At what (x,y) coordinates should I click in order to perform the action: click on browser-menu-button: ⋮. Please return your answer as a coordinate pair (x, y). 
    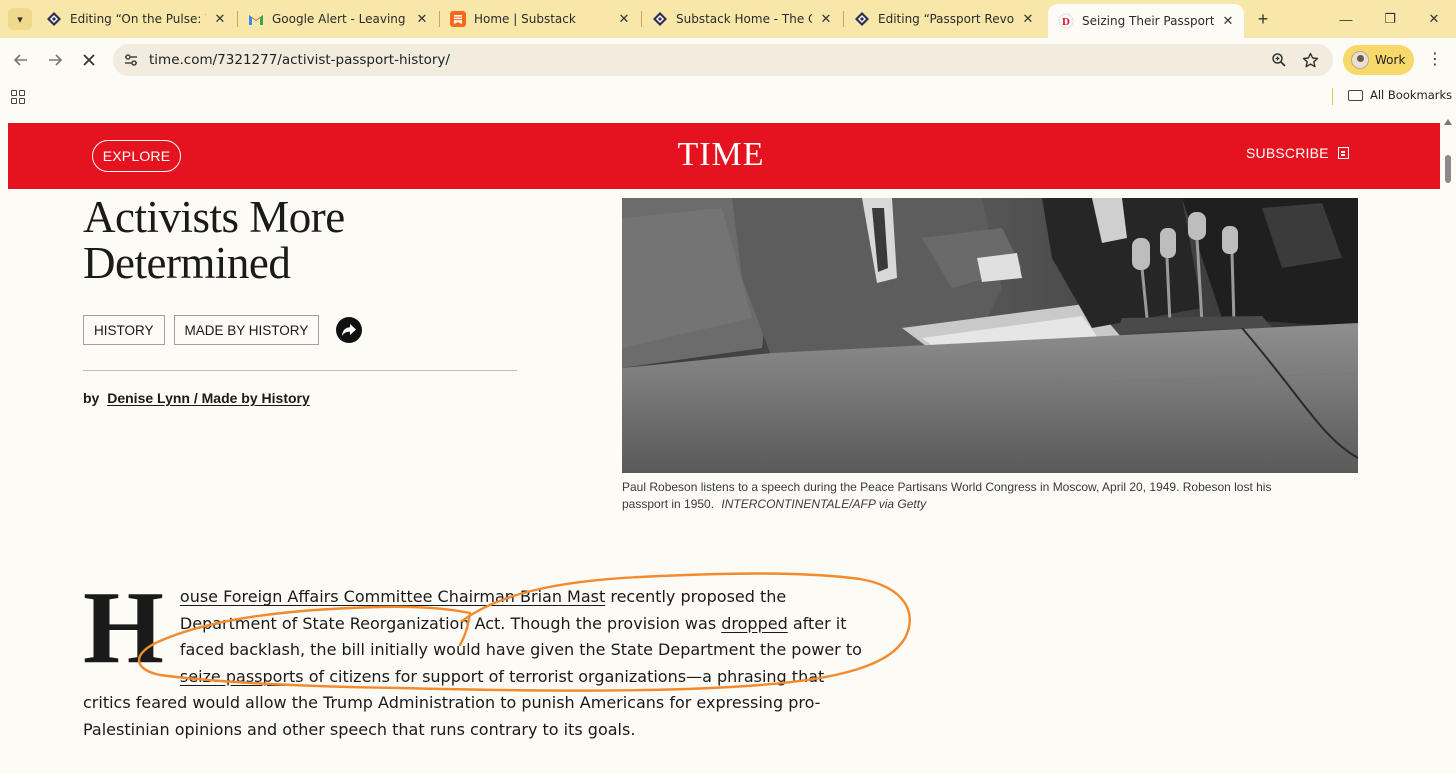
    Looking at the image, I should click on (1435, 60).